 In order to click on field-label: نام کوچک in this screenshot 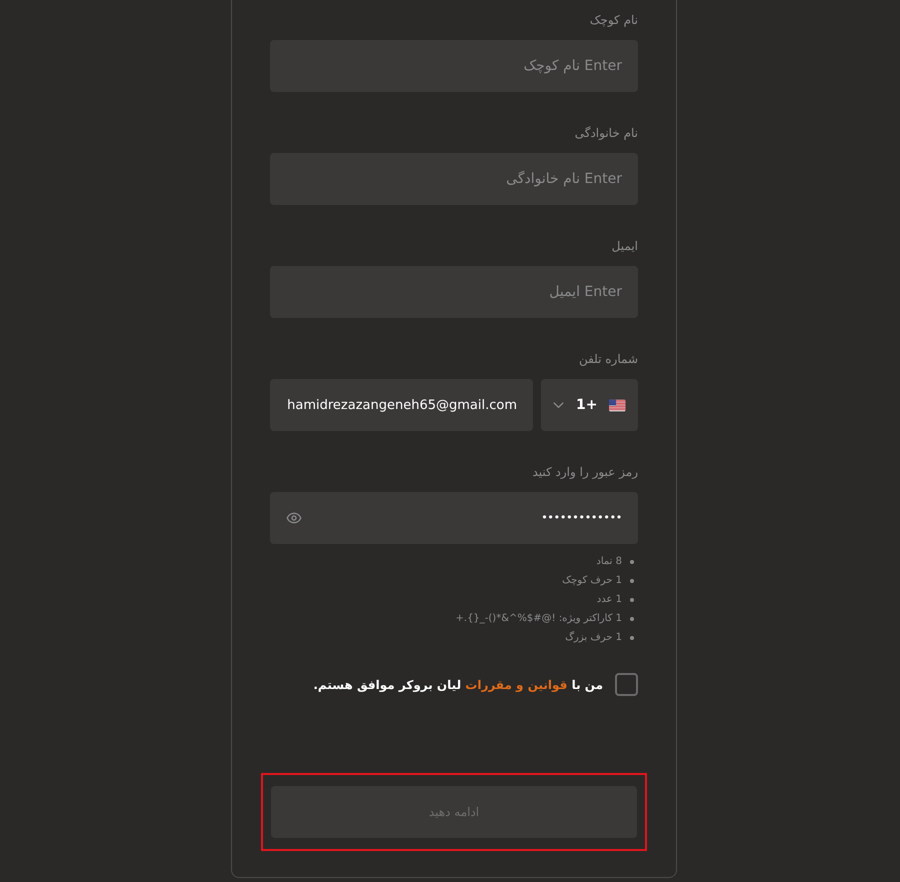, I will do `click(614, 20)`.